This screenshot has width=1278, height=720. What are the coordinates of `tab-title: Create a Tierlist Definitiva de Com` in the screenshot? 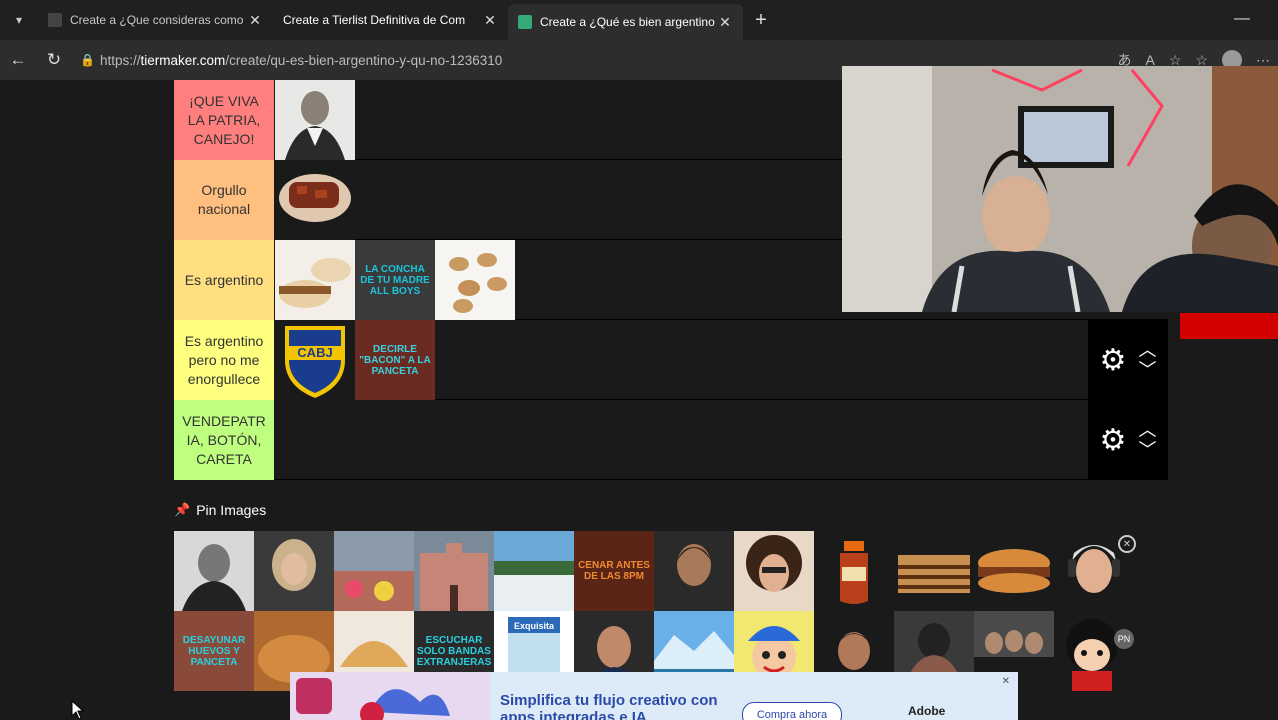 It's located at (374, 20).